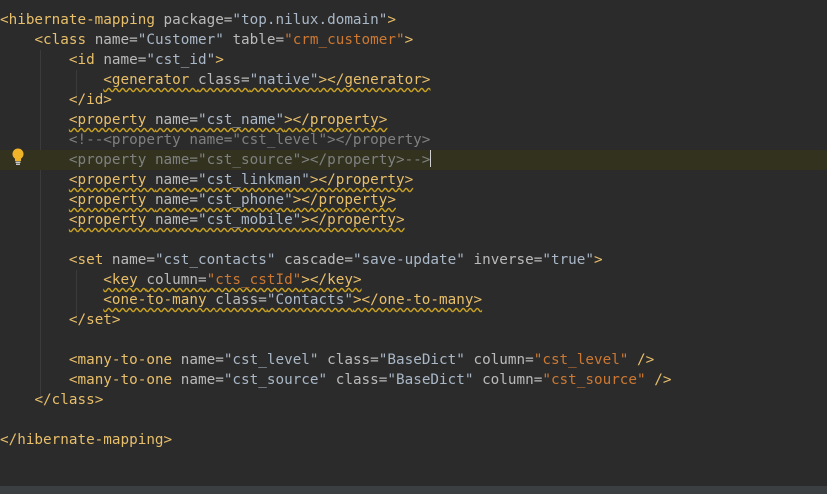  What do you see at coordinates (90, 260) in the screenshot?
I see `code-token: <set` at bounding box center [90, 260].